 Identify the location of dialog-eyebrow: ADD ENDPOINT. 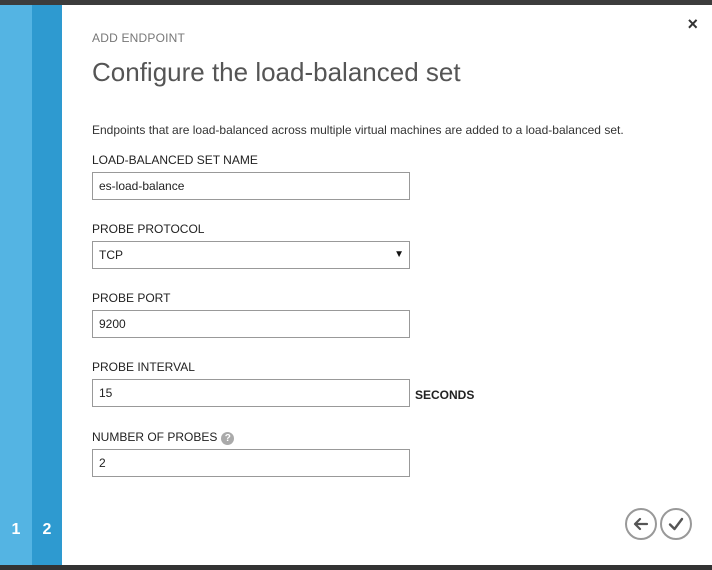
(139, 38).